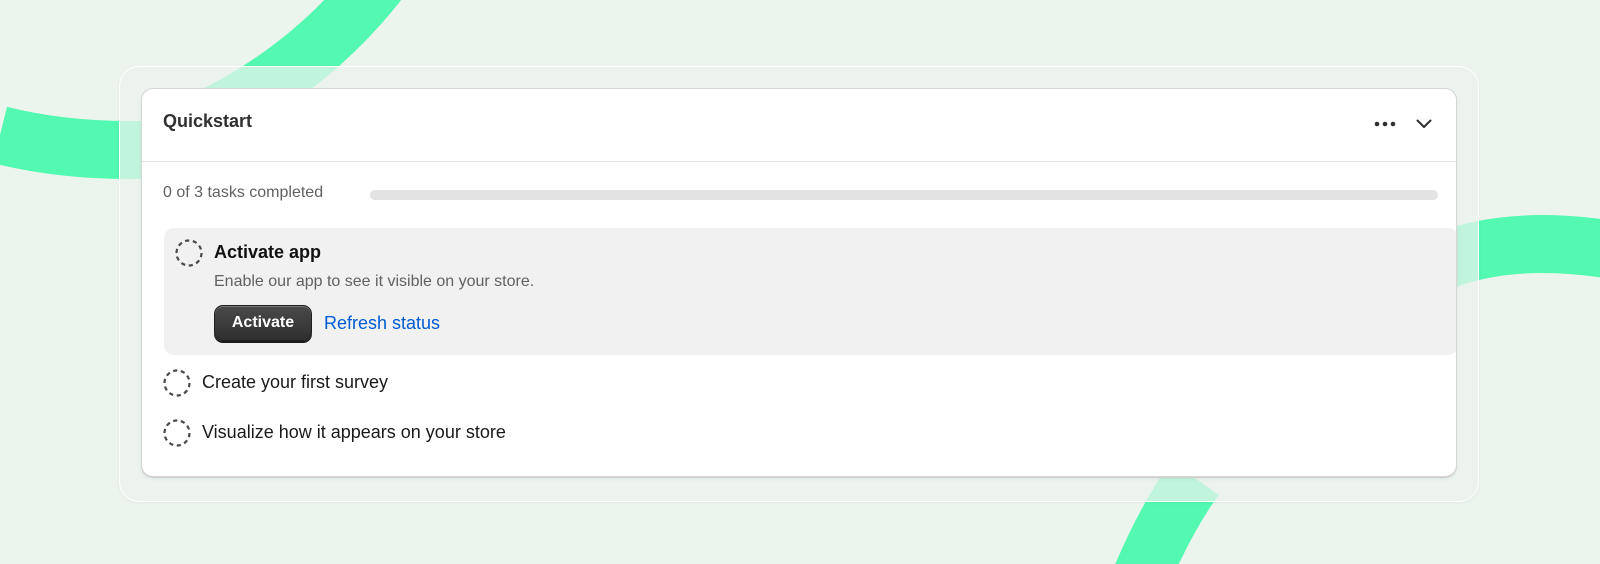 The width and height of the screenshot is (1600, 564). What do you see at coordinates (512, 382) in the screenshot?
I see `task-create-survey: Create your first survey` at bounding box center [512, 382].